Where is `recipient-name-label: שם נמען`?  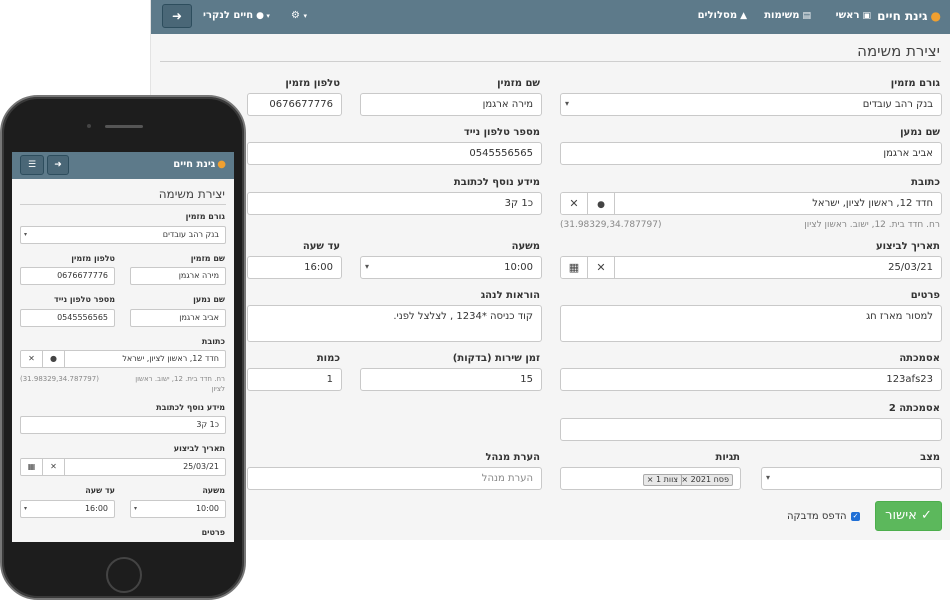
recipient-name-label: שם נמען is located at coordinates (920, 132).